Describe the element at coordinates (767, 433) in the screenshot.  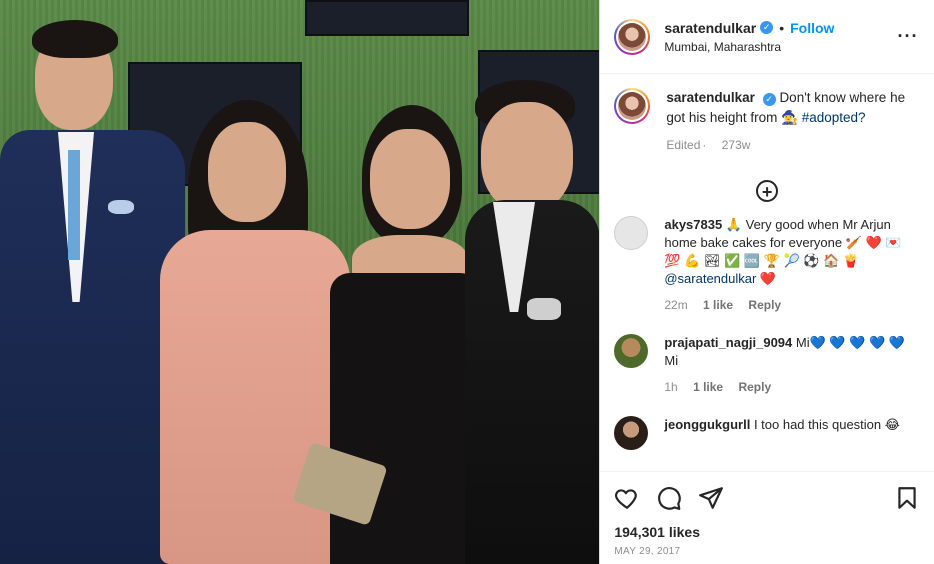
I see `comment-item: jeonggukgurll I too had this question 😂` at that location.